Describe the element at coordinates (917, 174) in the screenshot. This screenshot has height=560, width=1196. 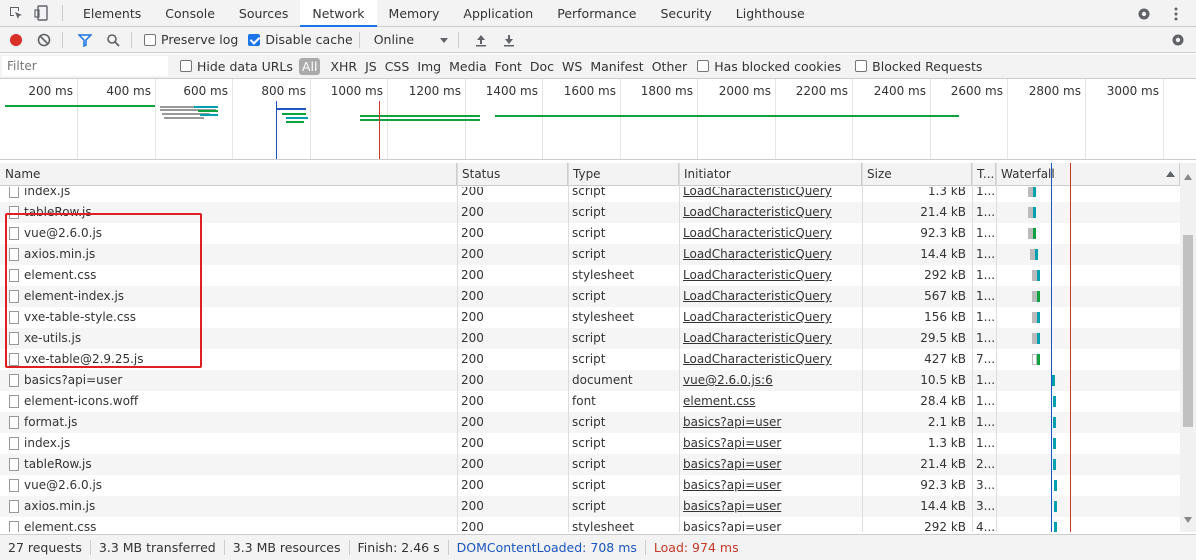
I see `column-size: Size` at that location.